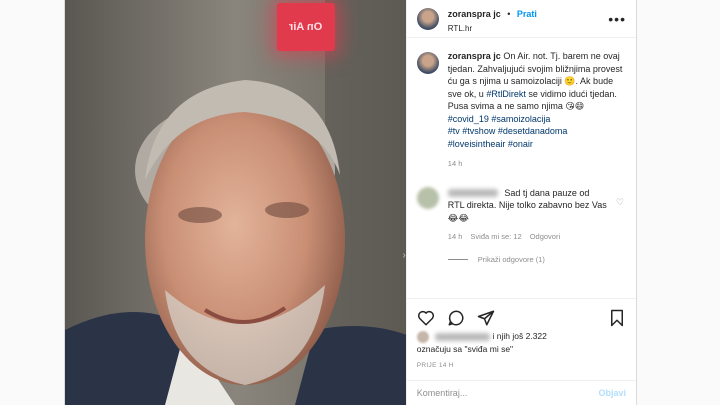 This screenshot has height=405, width=720. What do you see at coordinates (527, 14) in the screenshot?
I see `follow-button: Prati` at bounding box center [527, 14].